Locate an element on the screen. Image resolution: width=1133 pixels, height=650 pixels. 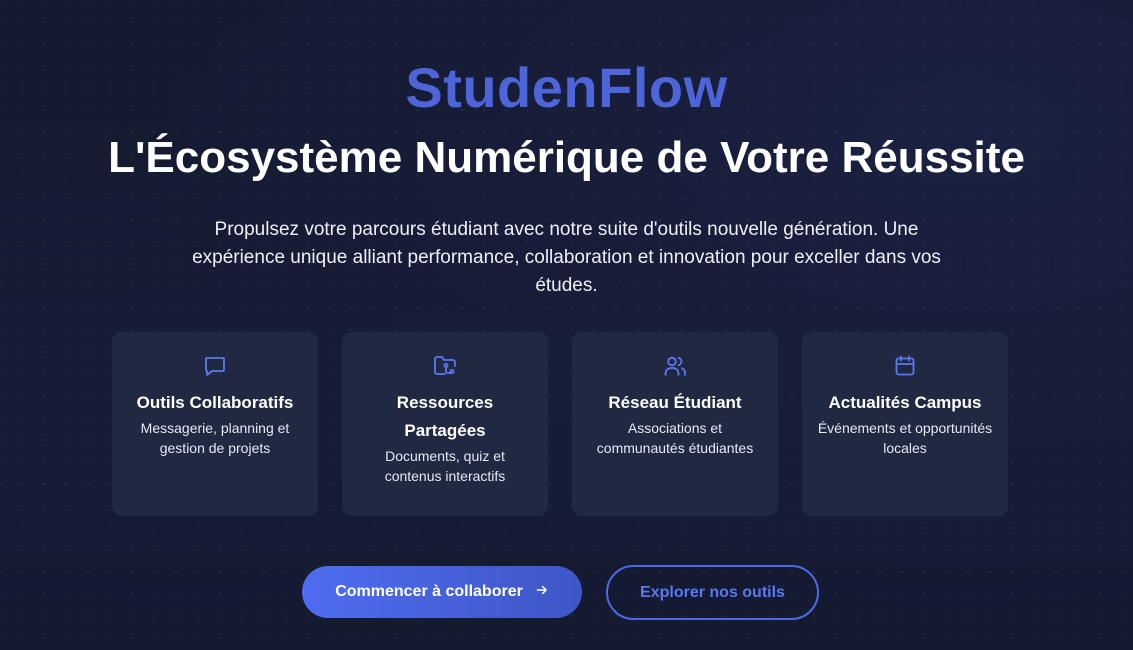
brand-title: StudenFlow is located at coordinates (566, 87).